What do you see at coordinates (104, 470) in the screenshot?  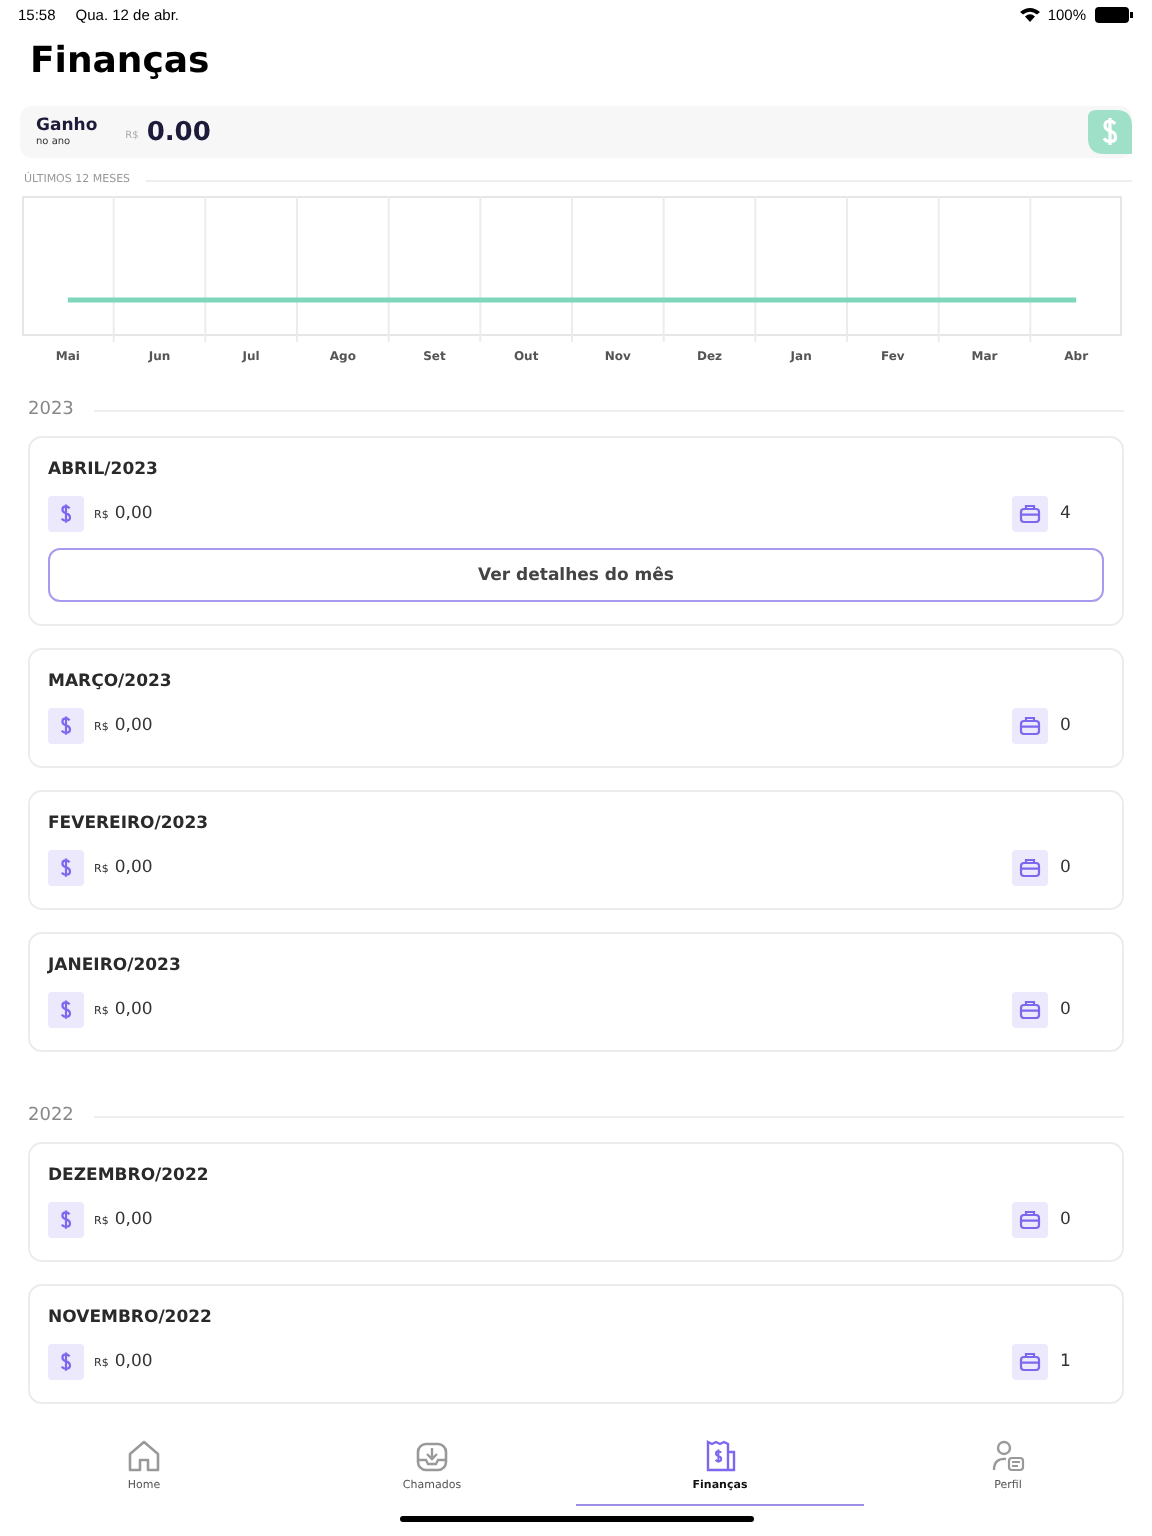 I see `month-title: ABRIL/2023` at bounding box center [104, 470].